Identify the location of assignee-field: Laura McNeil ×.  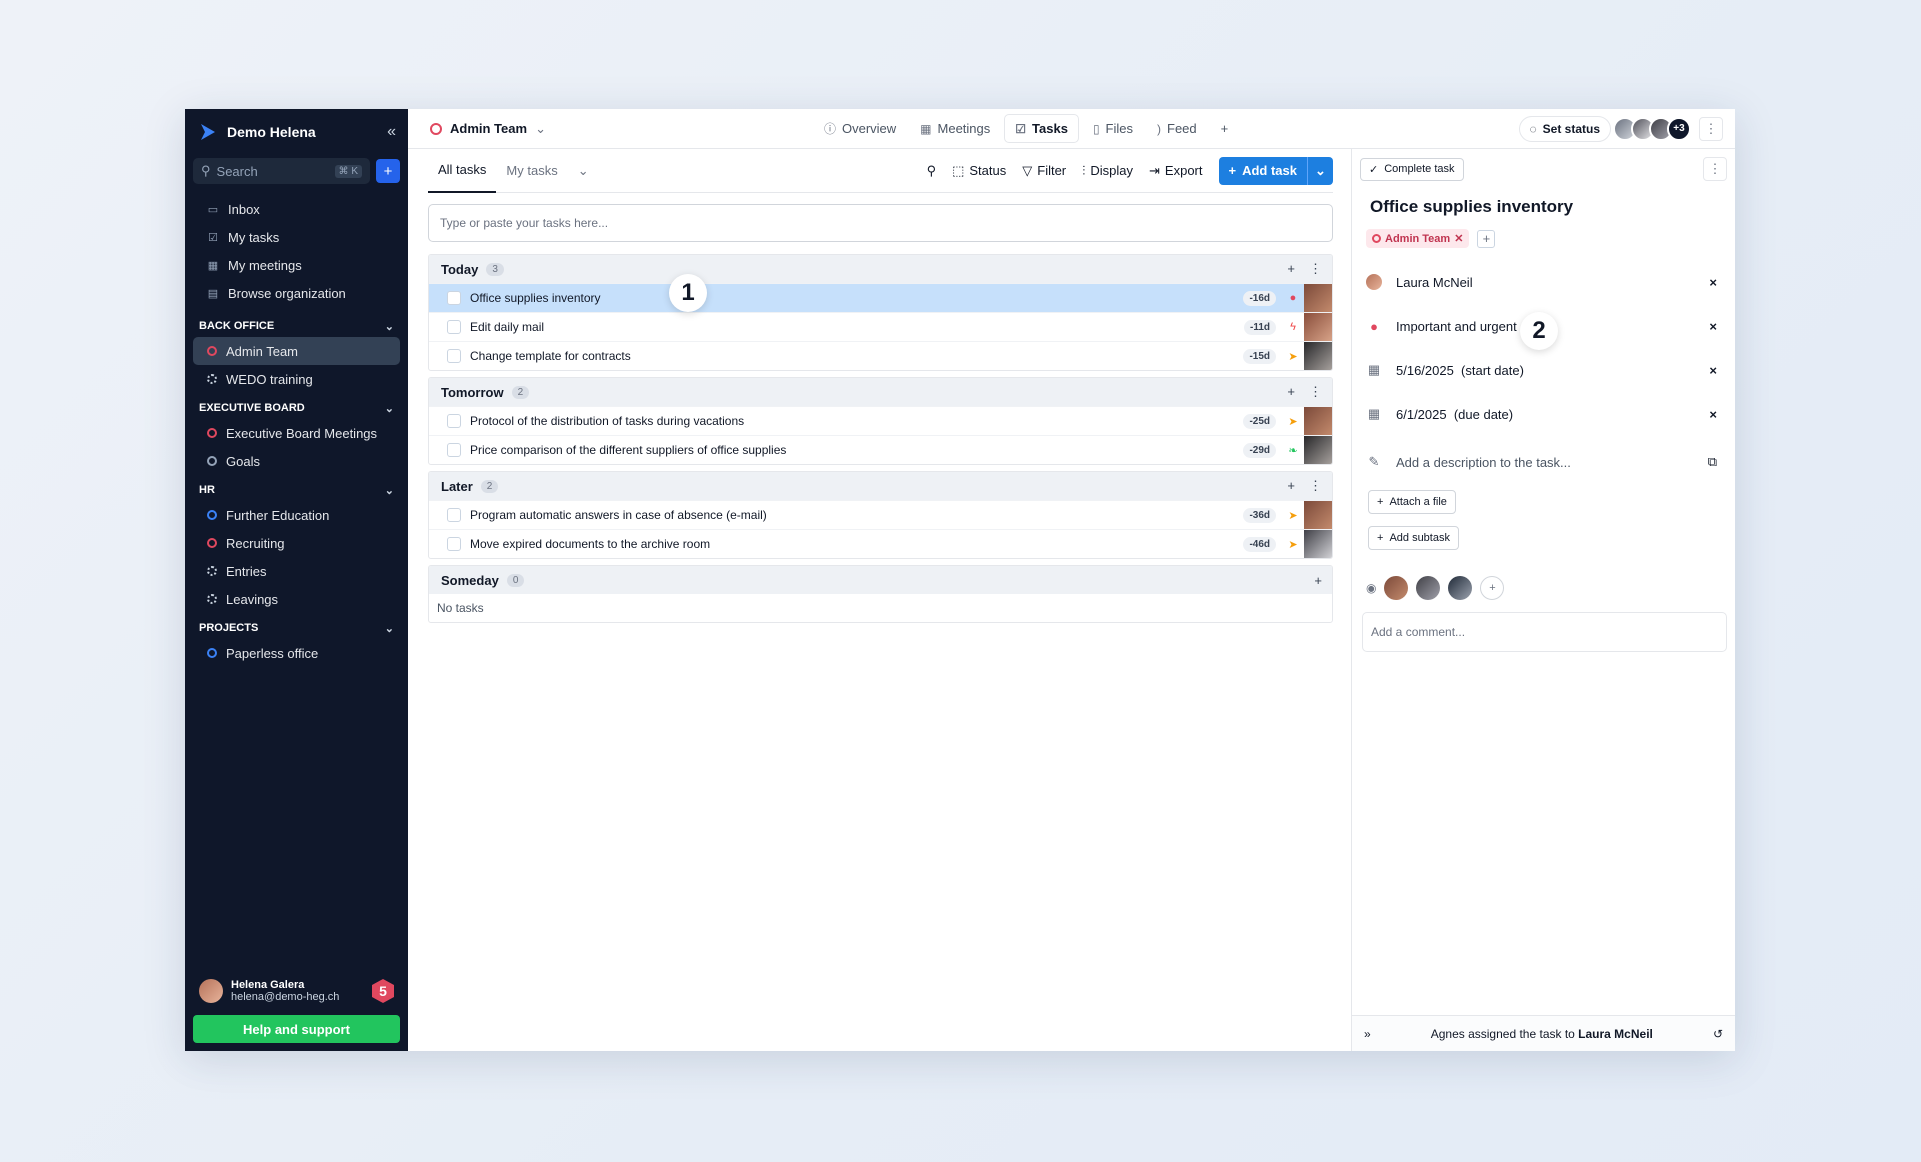
(1543, 282).